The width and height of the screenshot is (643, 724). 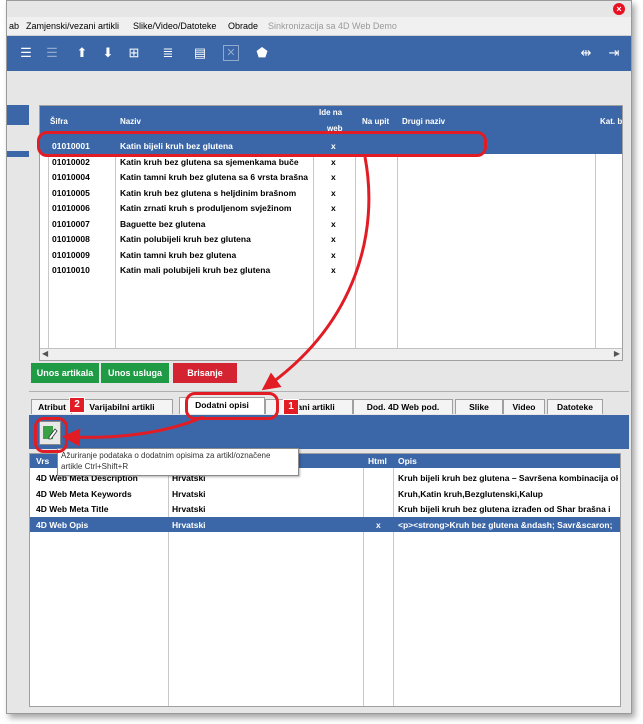 What do you see at coordinates (77, 405) in the screenshot?
I see `step-badge-2: 2` at bounding box center [77, 405].